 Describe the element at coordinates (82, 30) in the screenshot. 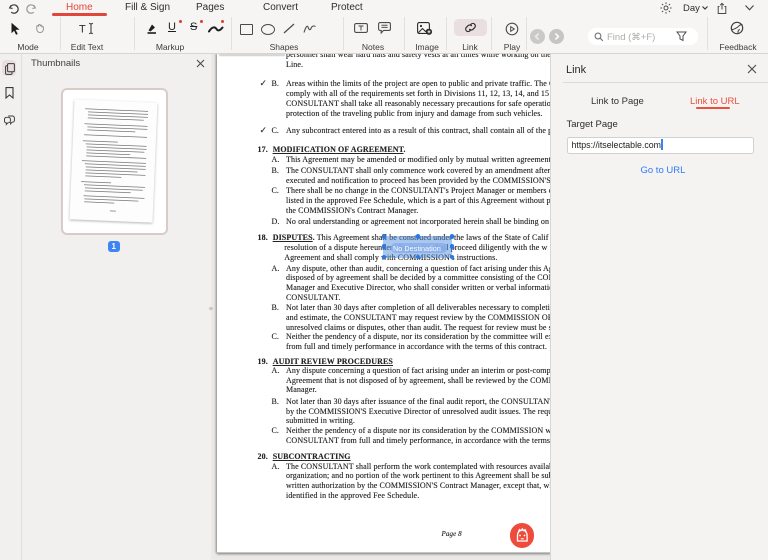

I see `svg-text: T` at that location.